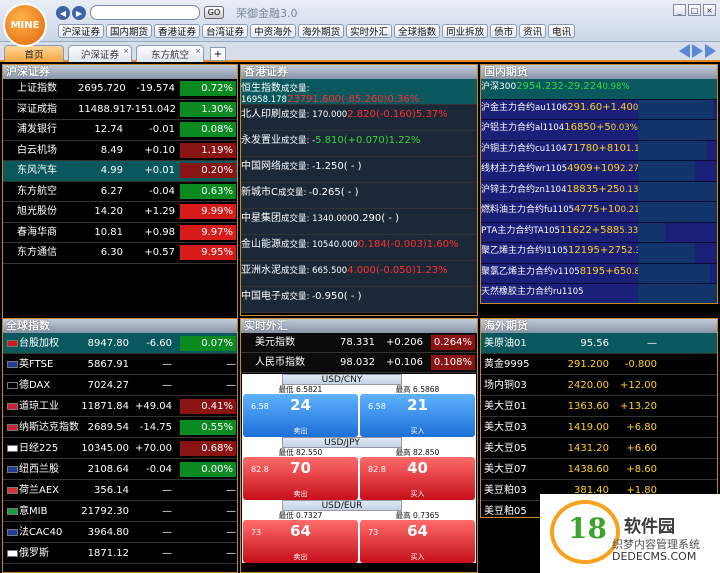 This screenshot has height=573, width=720. I want to click on fx-index-row: 美元指数 78.331 +0.206 0.264%, so click(359, 343).